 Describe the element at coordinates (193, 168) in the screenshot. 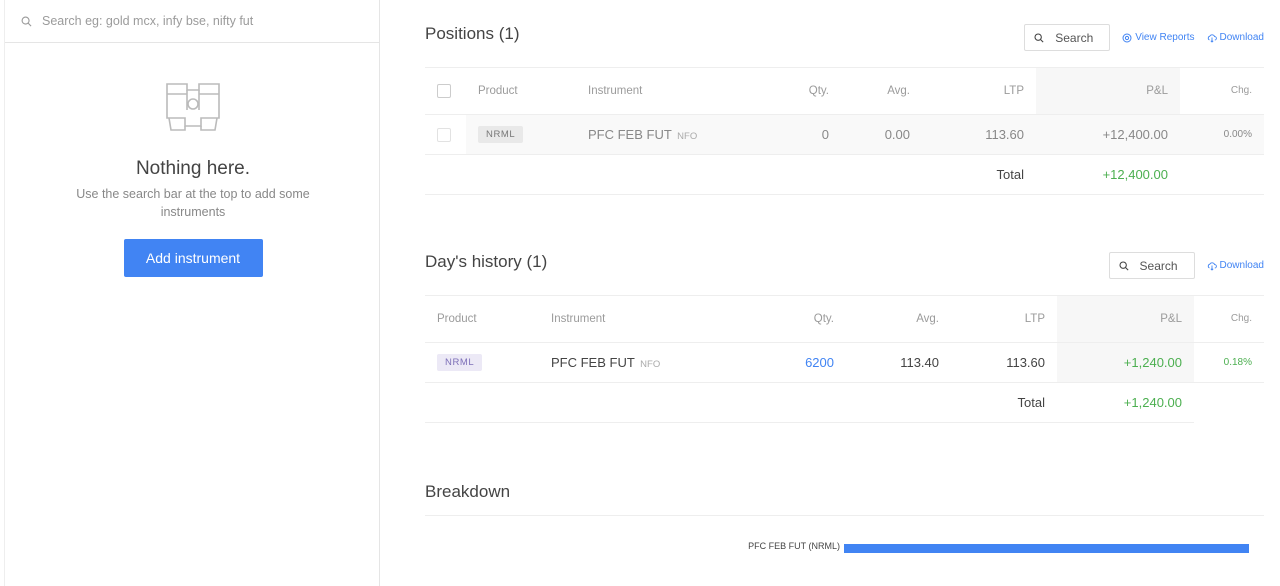

I see `empty-title: Nothing here.` at that location.